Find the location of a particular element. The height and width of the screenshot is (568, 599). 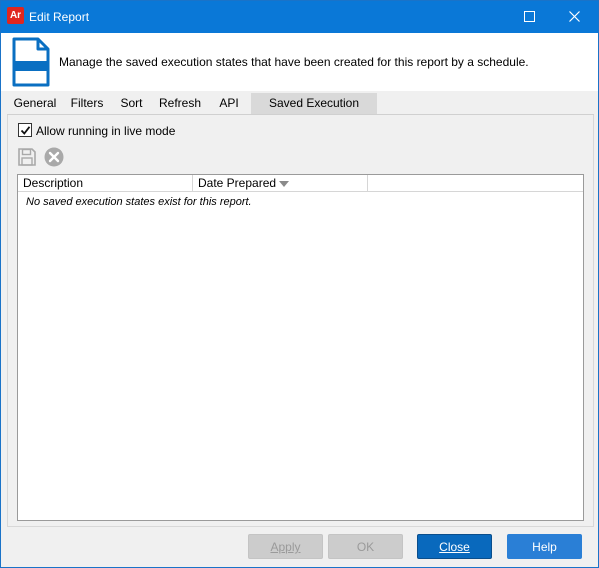

apply-button-label: Apply is located at coordinates (285, 547).